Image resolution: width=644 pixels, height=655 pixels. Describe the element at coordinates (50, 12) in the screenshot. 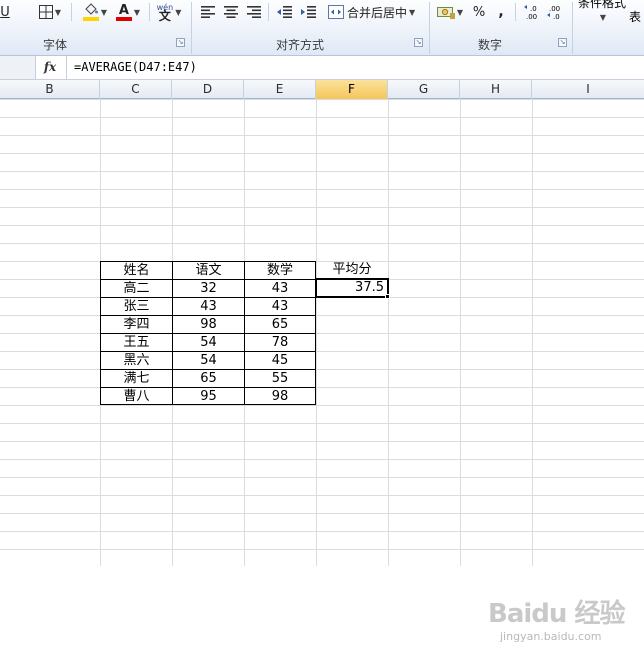

I see `borders-button: ▼` at that location.